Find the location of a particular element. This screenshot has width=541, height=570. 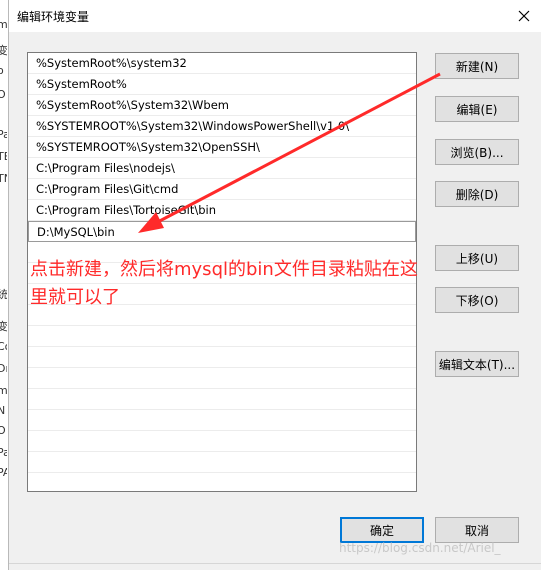

list-item: %SystemRoot%\system32 is located at coordinates (222, 63).